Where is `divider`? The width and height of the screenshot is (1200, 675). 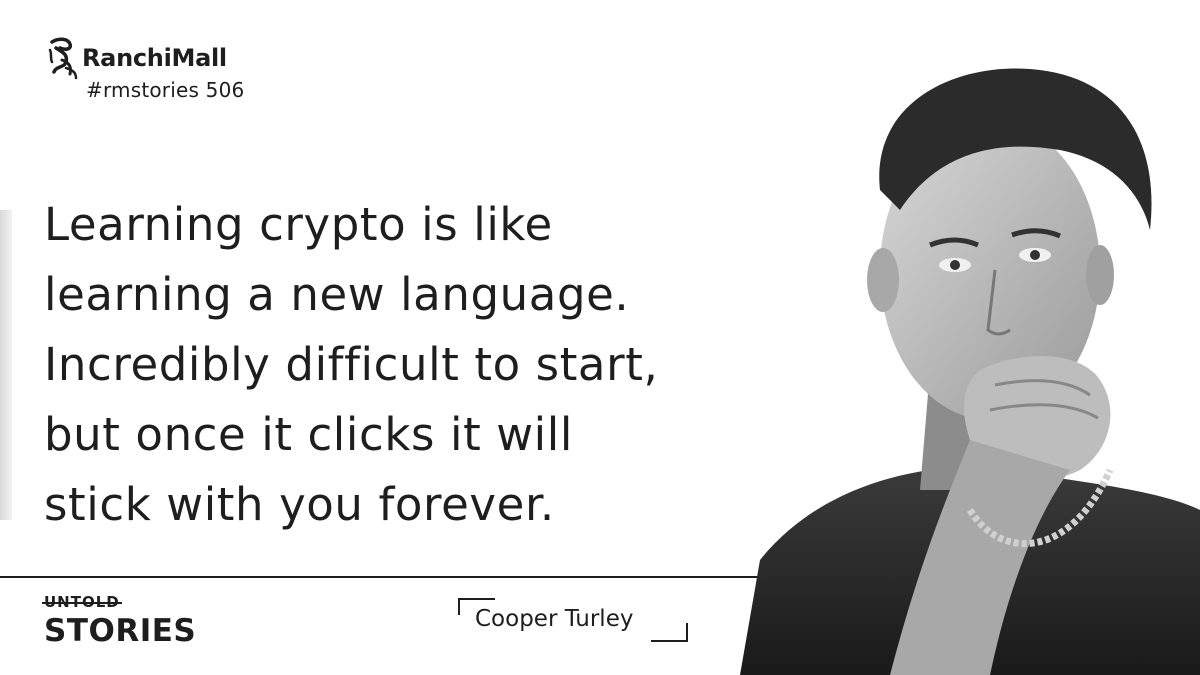
divider is located at coordinates (390, 577).